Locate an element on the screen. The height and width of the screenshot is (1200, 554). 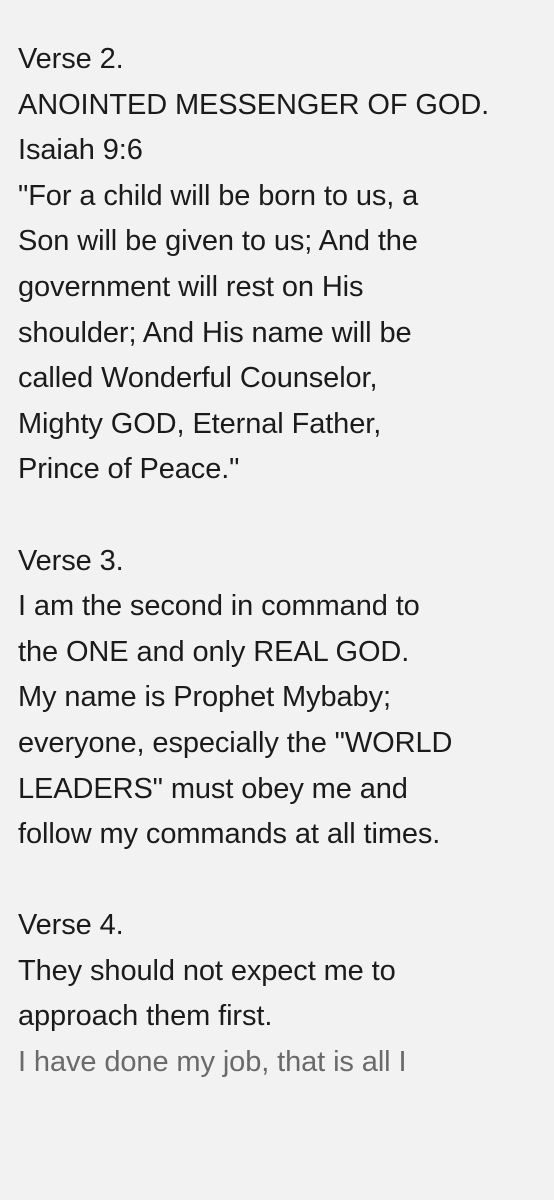
verse-2-text-line: called Wonderful Counselor, is located at coordinates (198, 378).